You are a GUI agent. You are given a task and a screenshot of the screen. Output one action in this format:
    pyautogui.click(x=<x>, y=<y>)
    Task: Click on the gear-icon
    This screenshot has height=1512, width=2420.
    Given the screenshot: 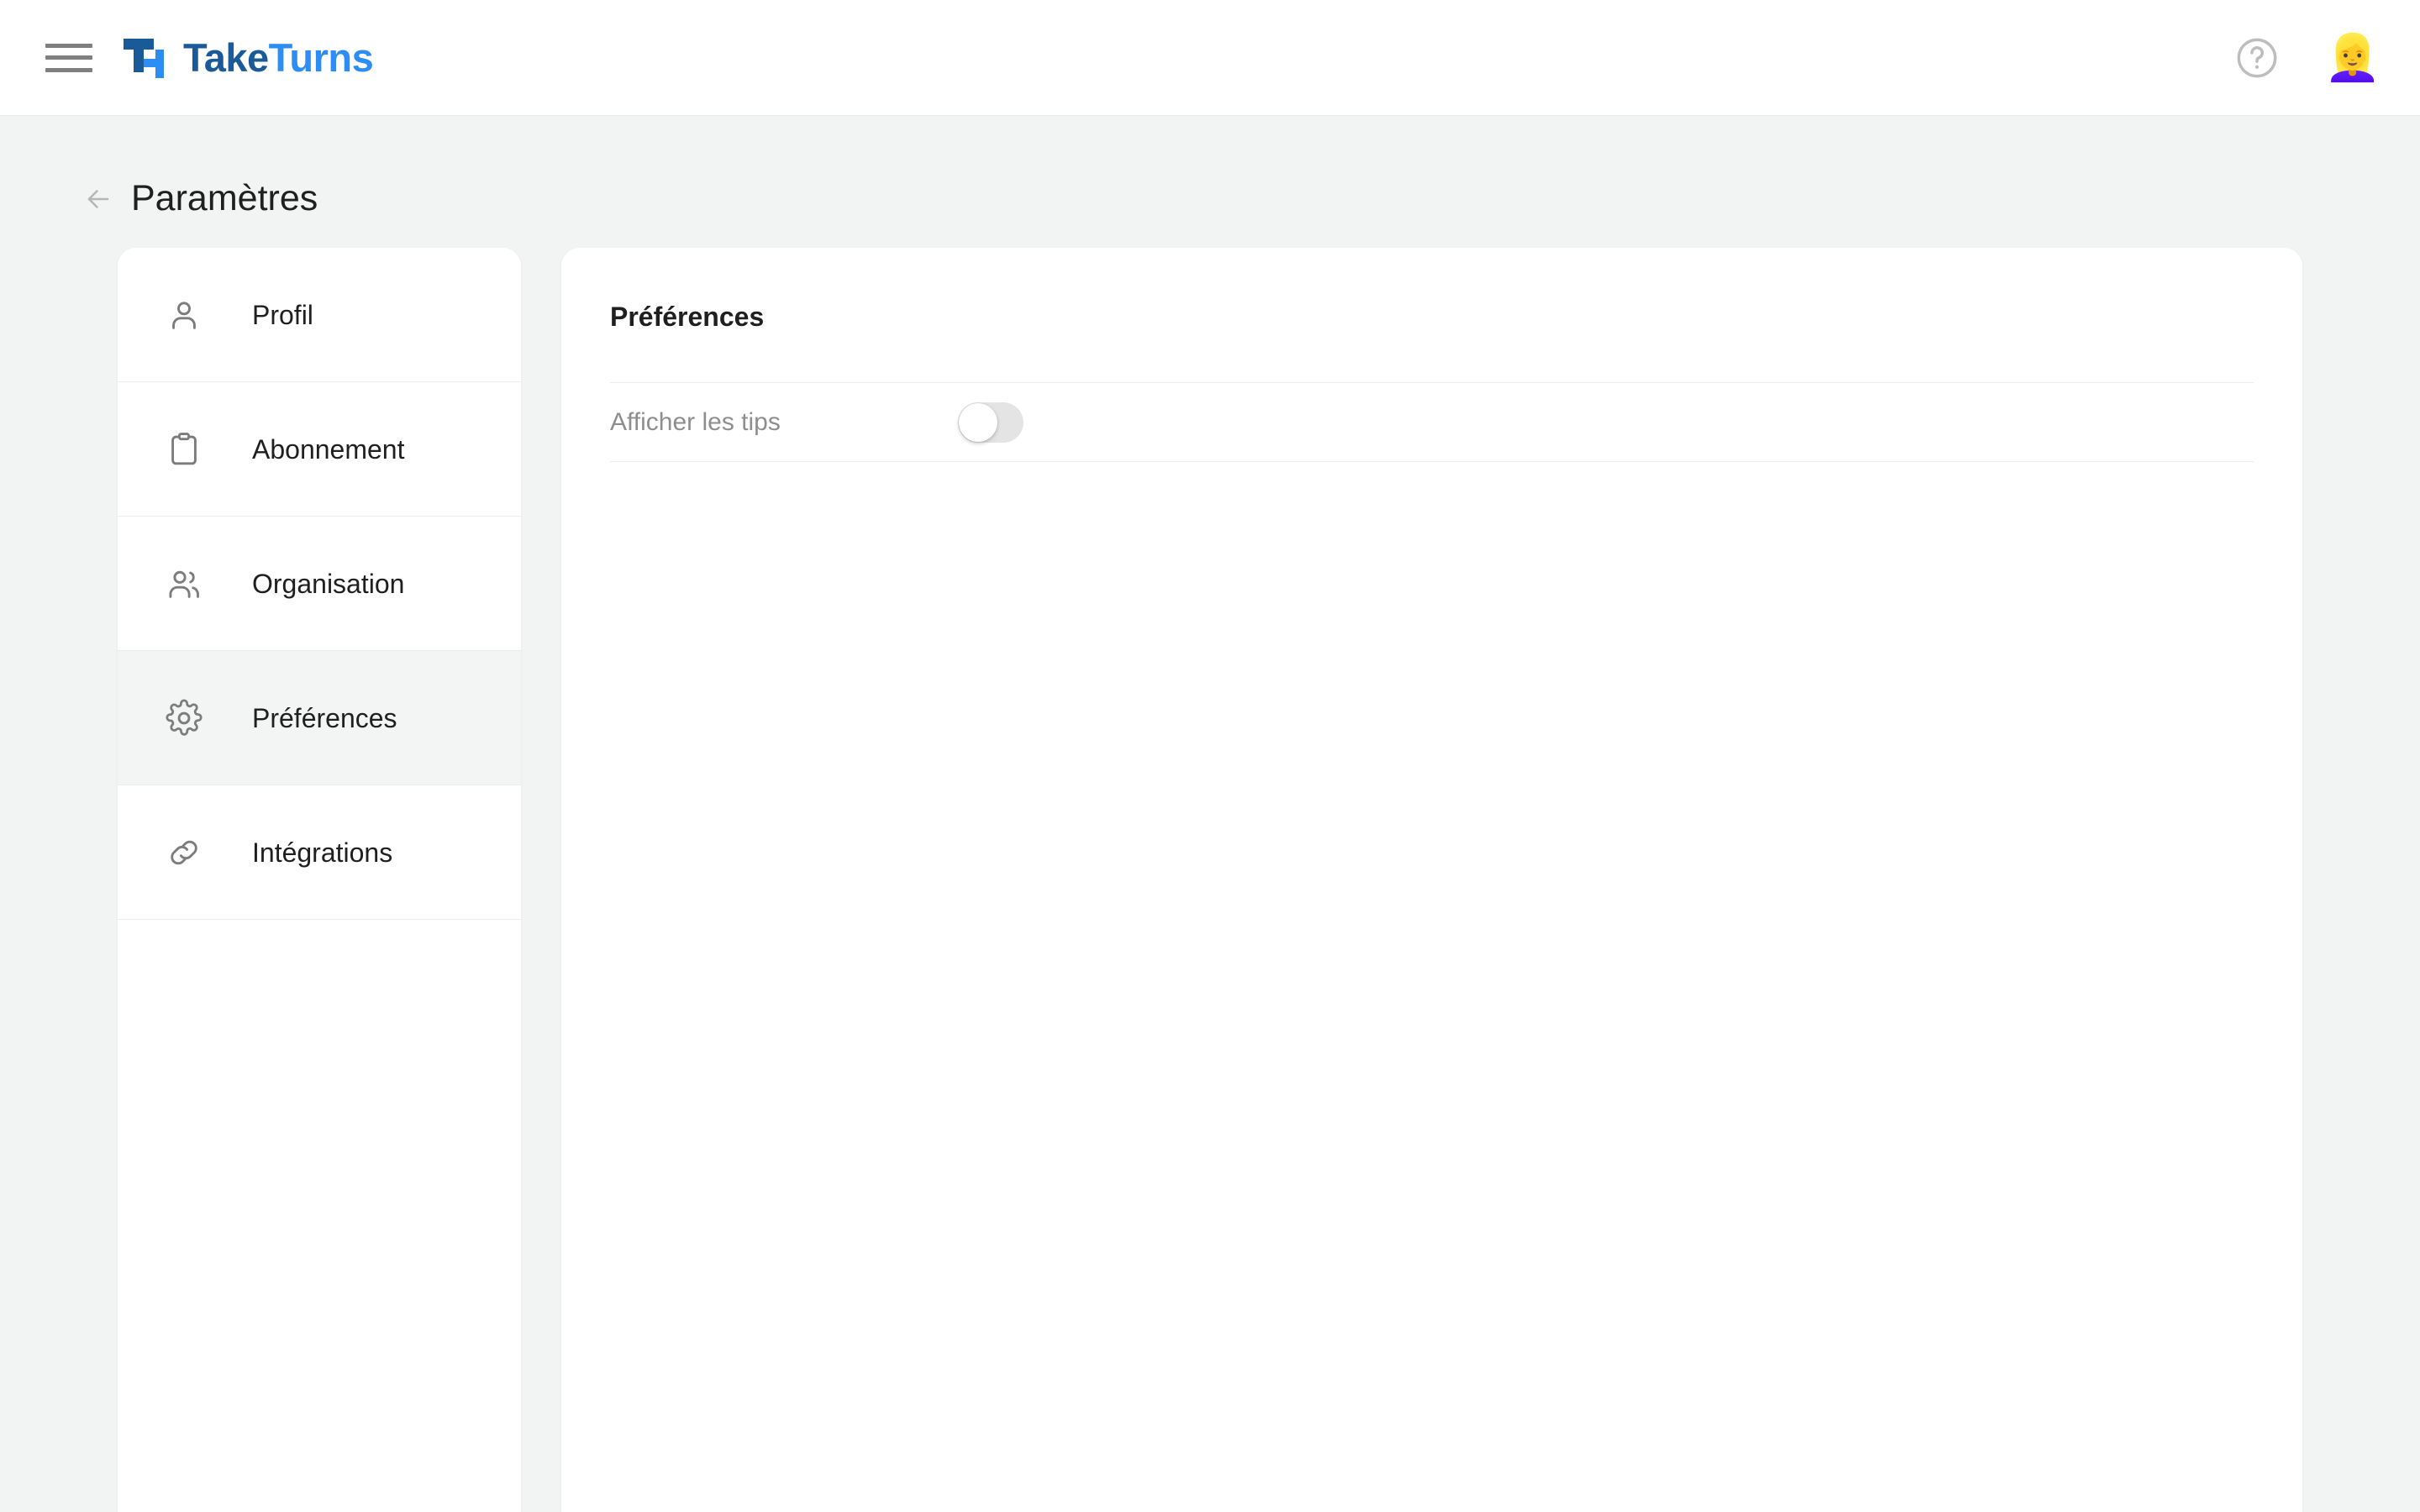 What is the action you would take?
    pyautogui.click(x=184, y=717)
    